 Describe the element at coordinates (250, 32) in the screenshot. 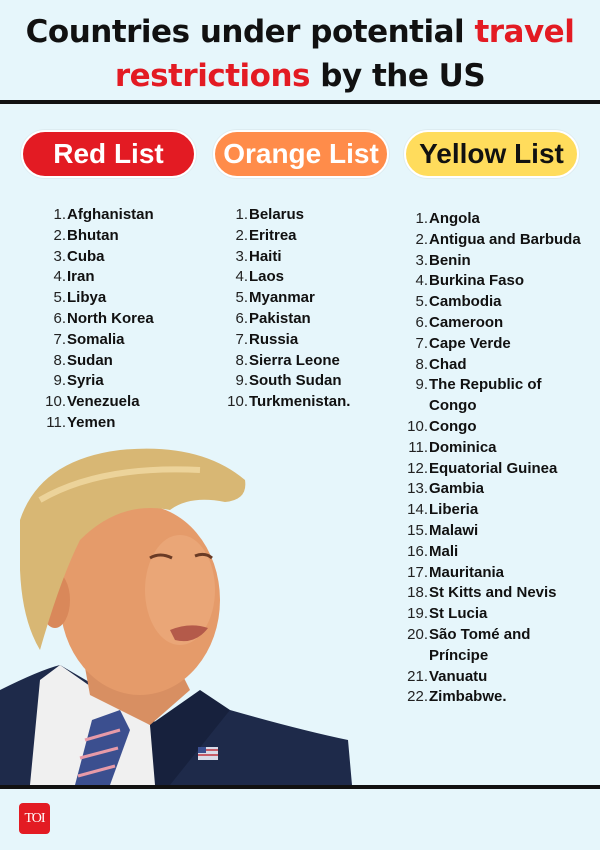

I see `title-part1: Countries under potential` at that location.